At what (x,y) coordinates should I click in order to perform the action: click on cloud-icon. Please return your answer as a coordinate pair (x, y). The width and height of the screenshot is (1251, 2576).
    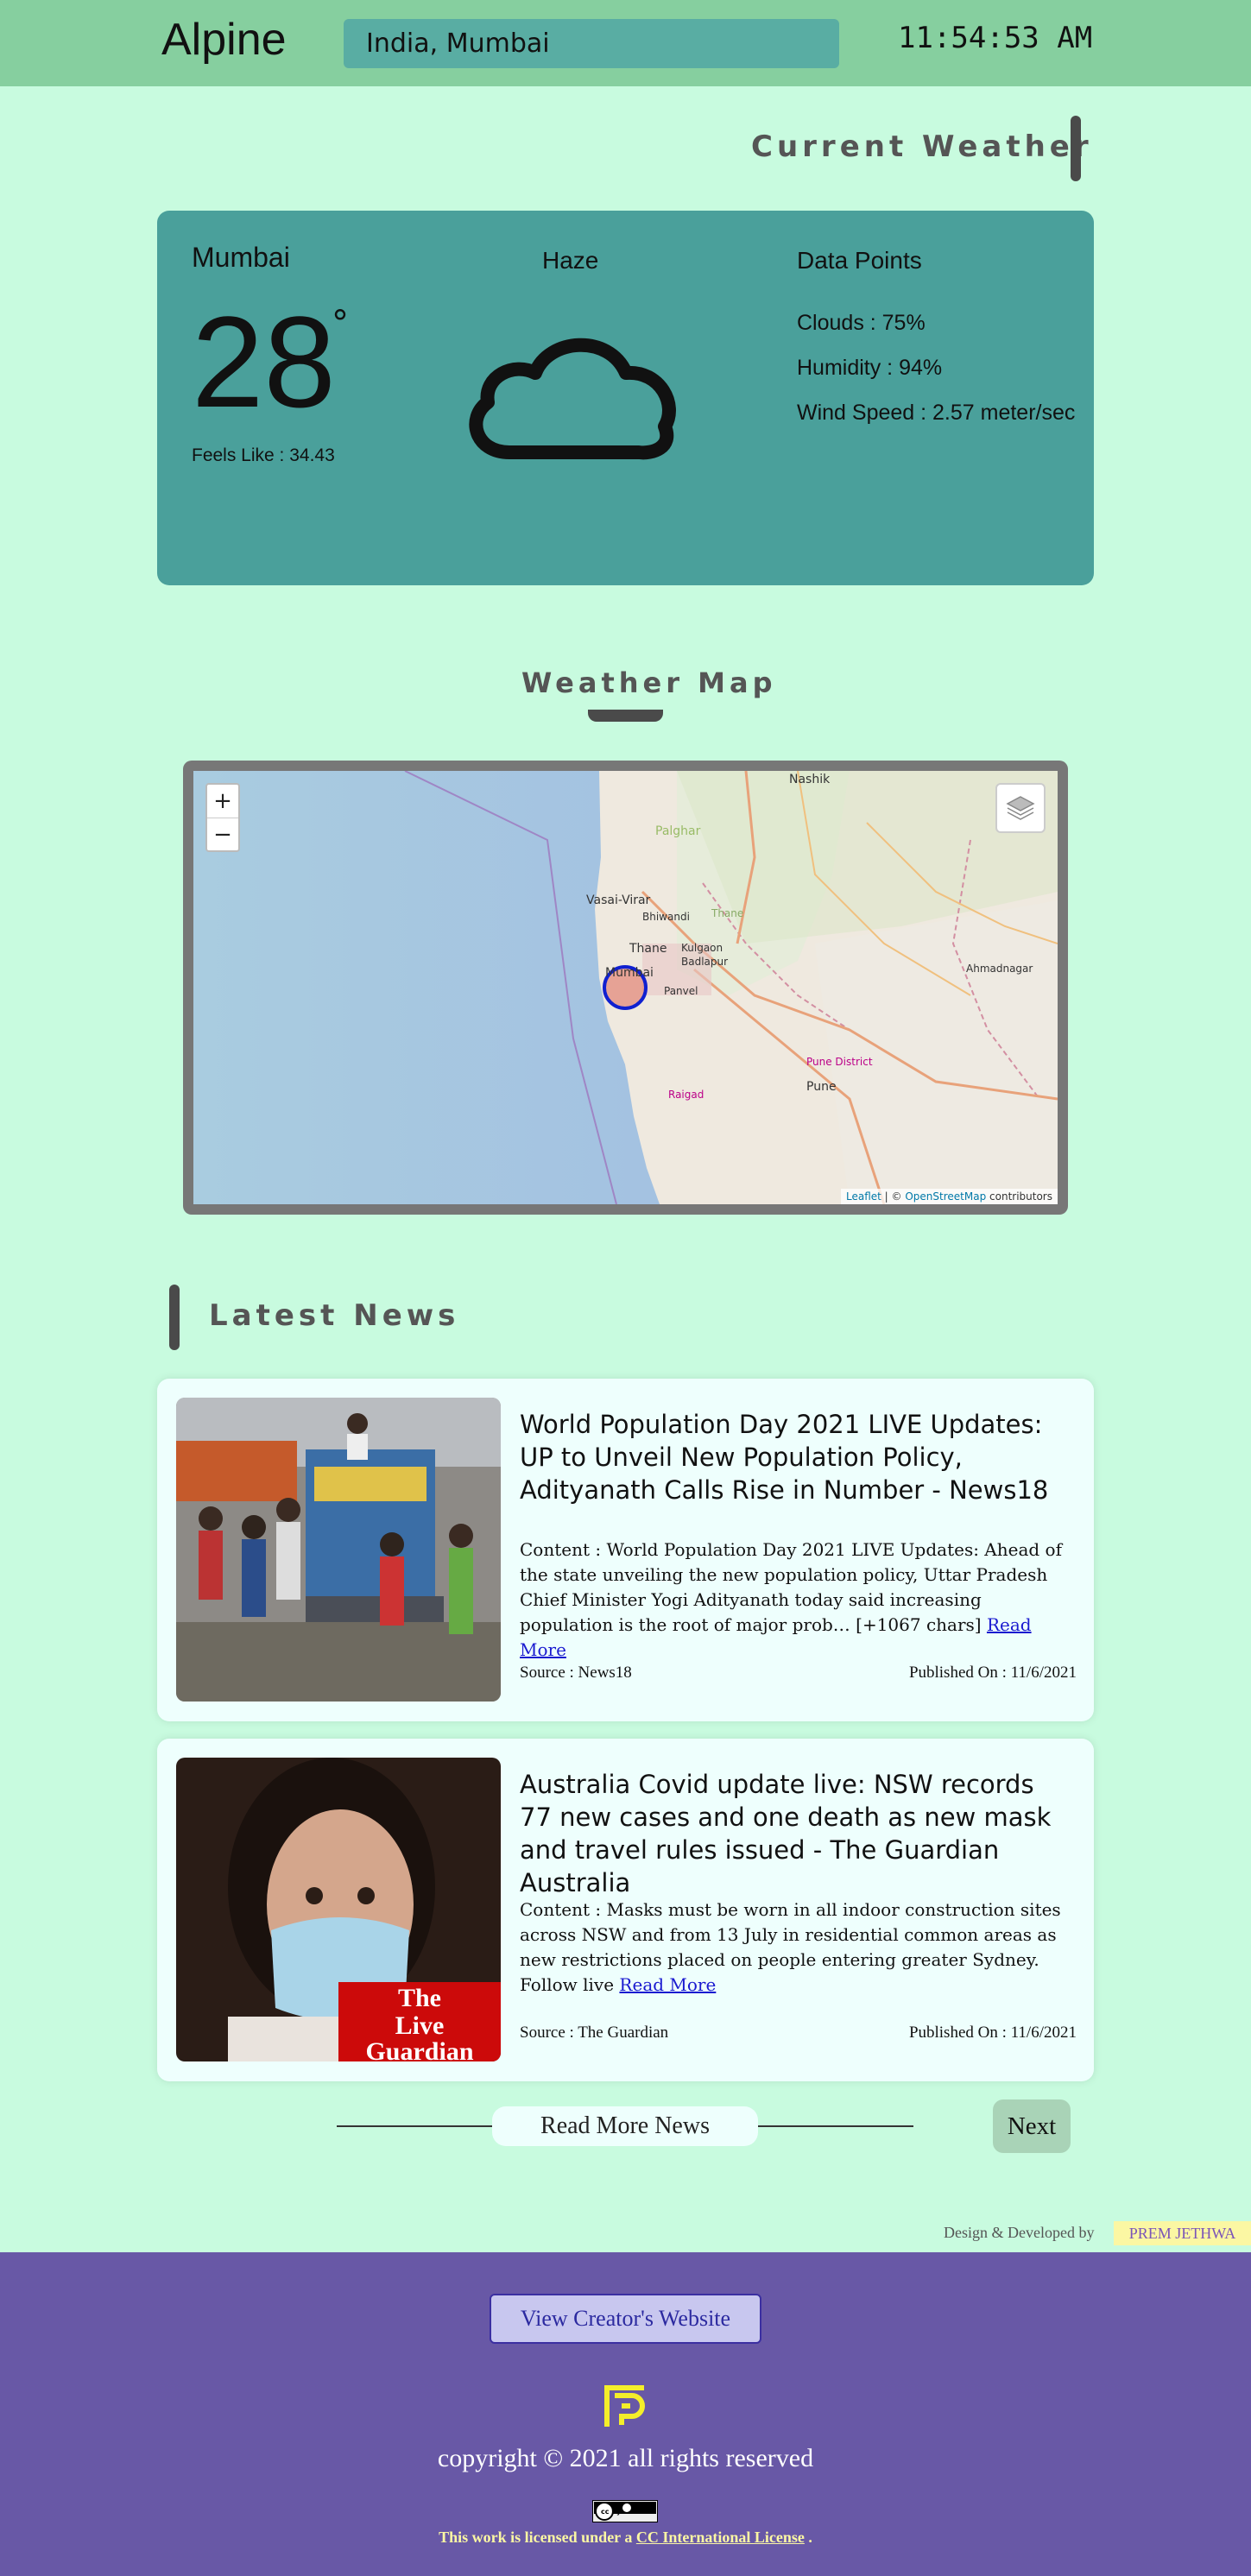
    Looking at the image, I should click on (570, 398).